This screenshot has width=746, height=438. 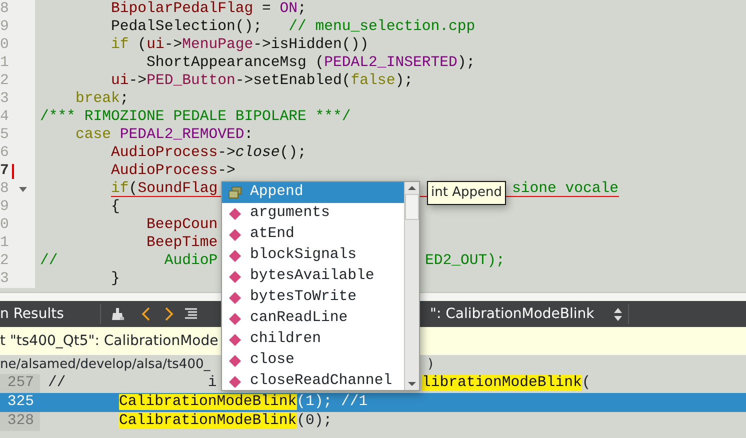 What do you see at coordinates (132, 383) in the screenshot?
I see `result-text: // i` at bounding box center [132, 383].